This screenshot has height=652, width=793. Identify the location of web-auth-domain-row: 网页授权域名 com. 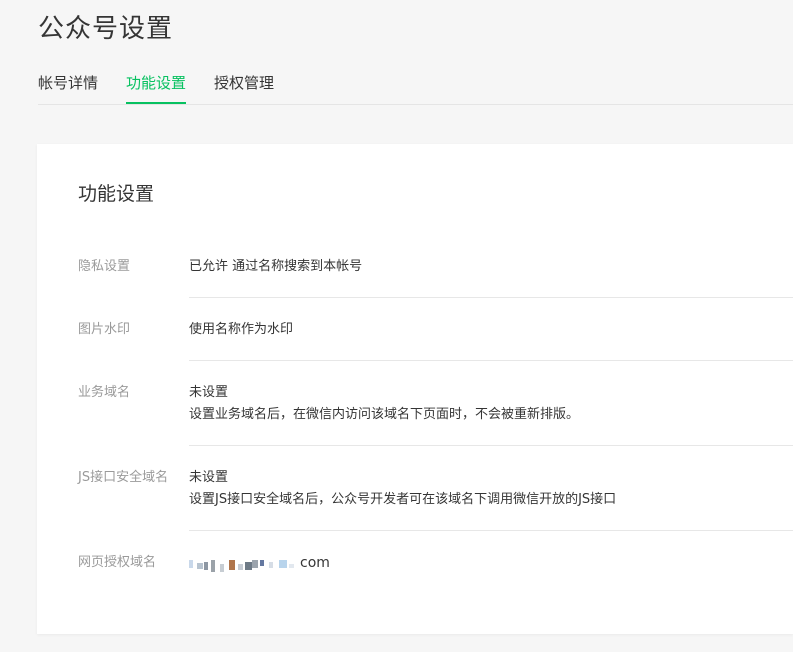
(435, 567).